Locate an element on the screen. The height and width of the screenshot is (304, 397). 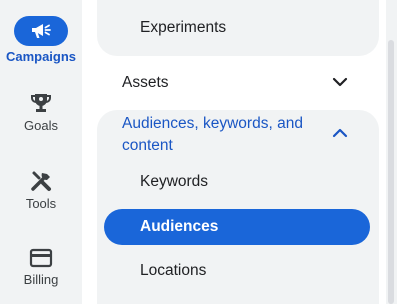
nav-item-audiences: Audiences is located at coordinates (237, 227).